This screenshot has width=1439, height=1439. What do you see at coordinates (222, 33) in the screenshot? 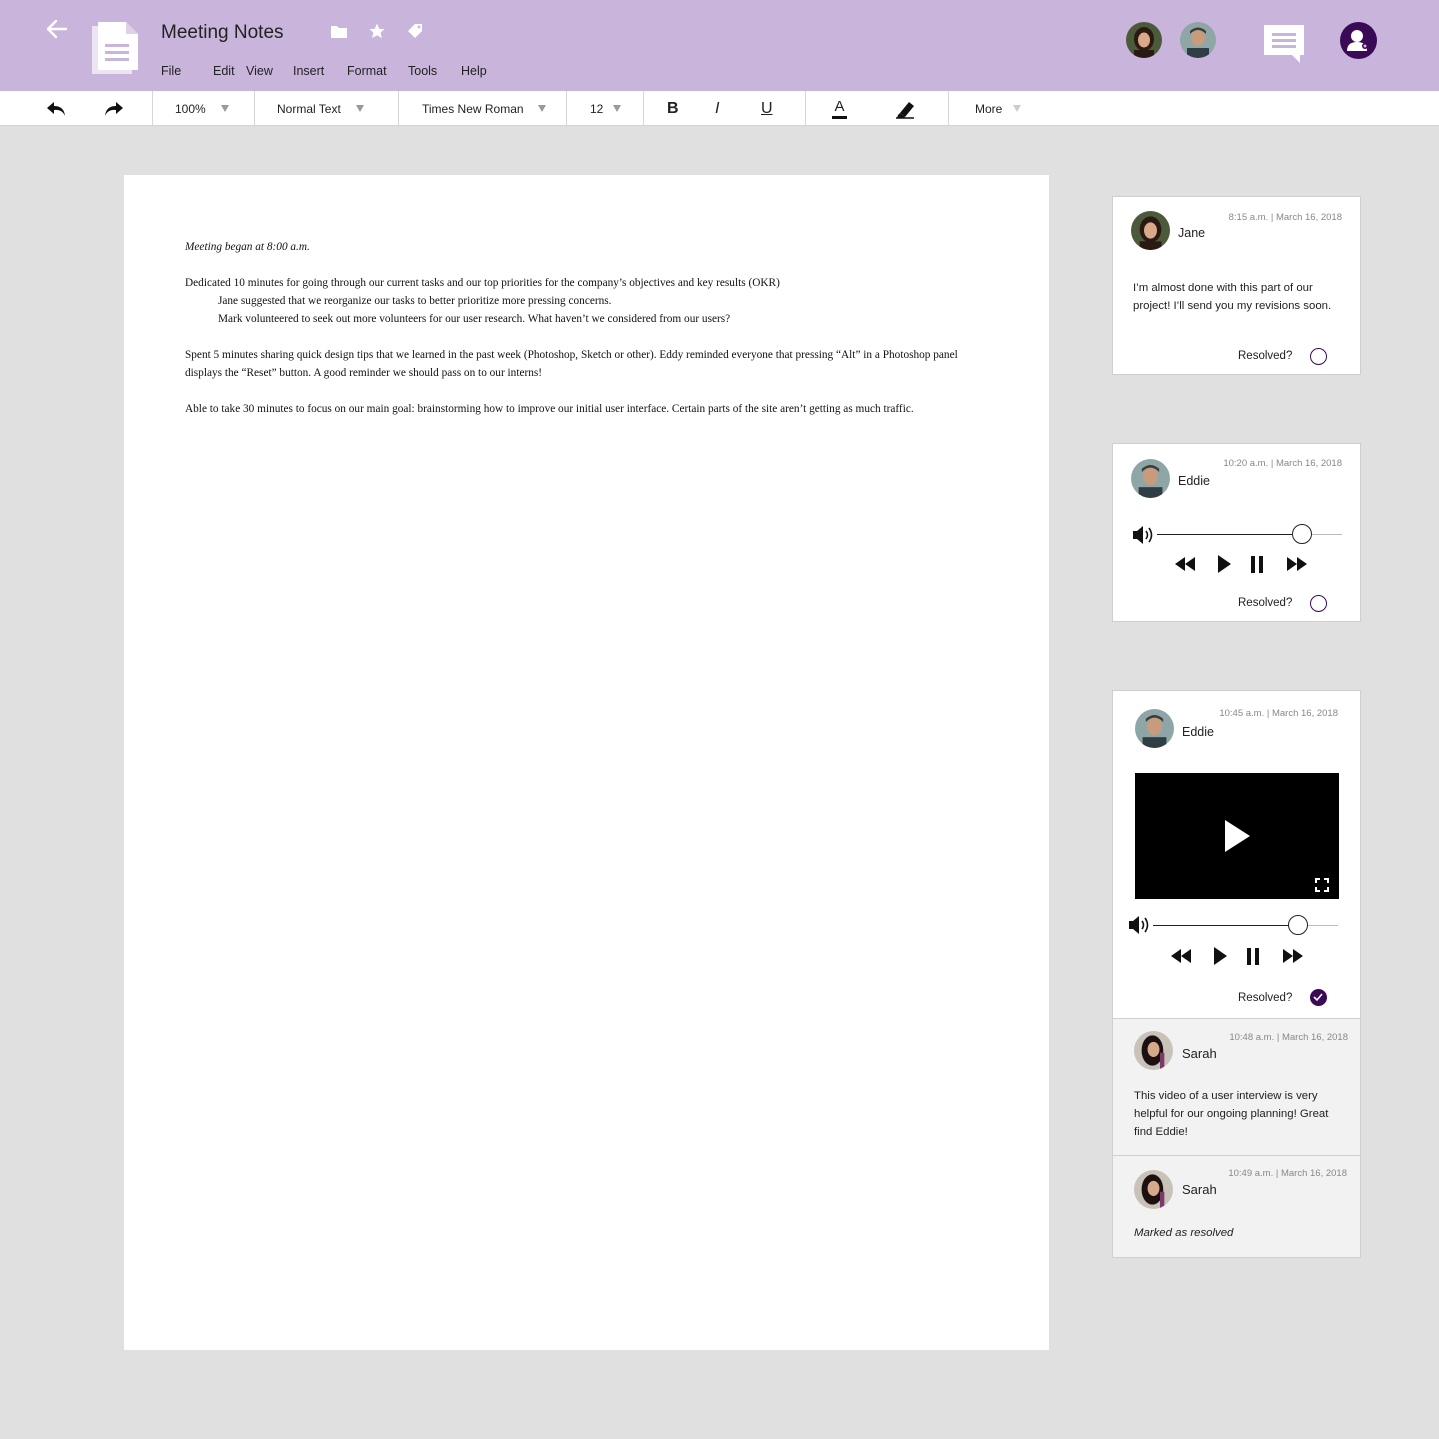
I see `document-title: Meeting Notes` at bounding box center [222, 33].